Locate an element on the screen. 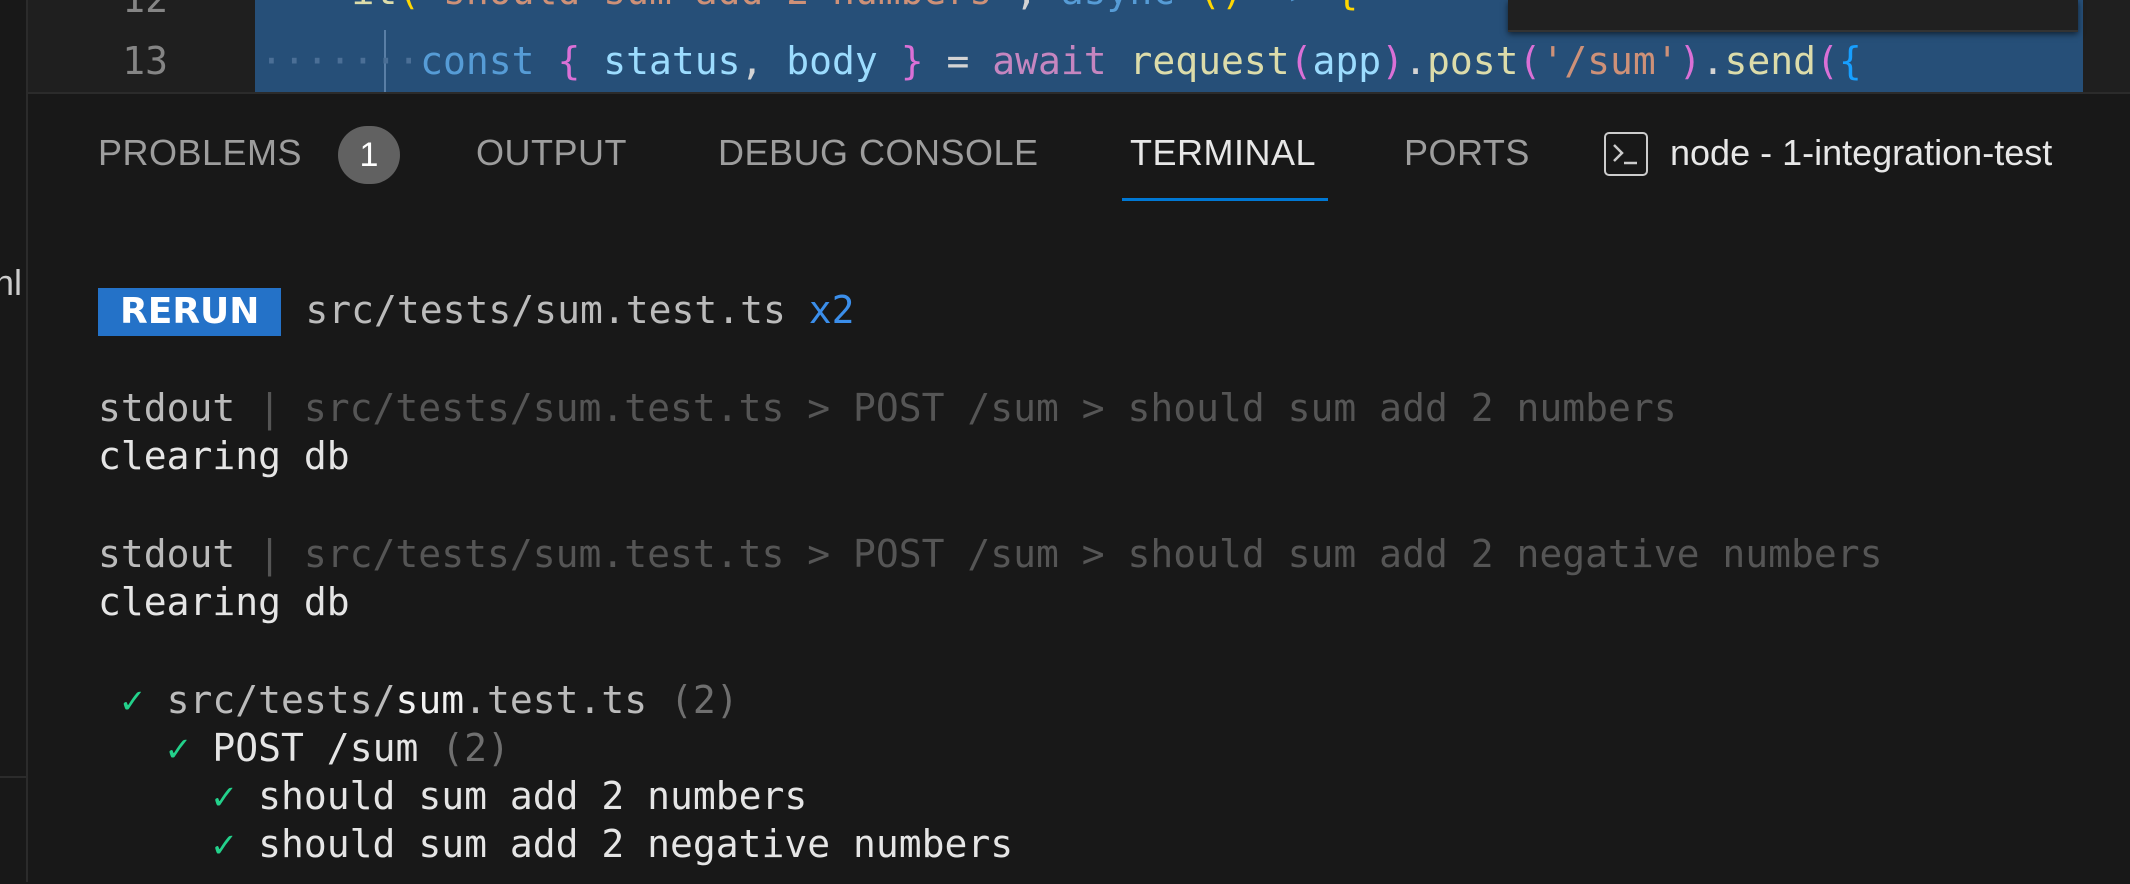 Image resolution: width=2130 pixels, height=884 pixels. file-prefix: src/tests/ is located at coordinates (281, 700).